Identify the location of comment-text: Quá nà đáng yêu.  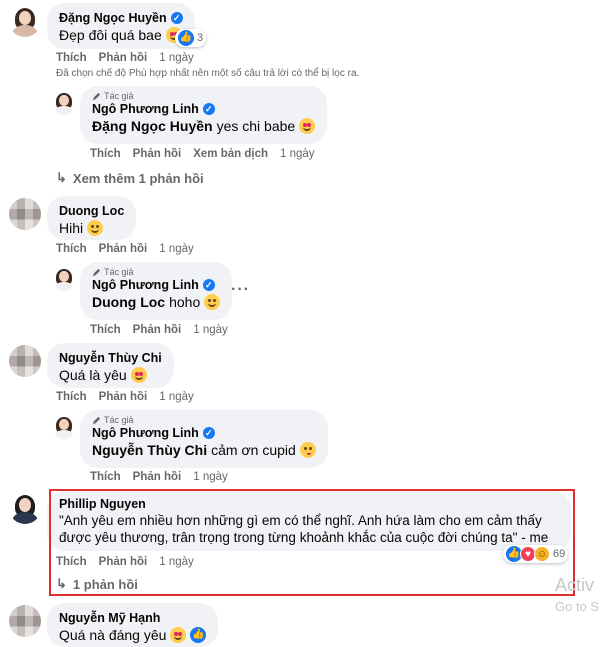
(113, 635).